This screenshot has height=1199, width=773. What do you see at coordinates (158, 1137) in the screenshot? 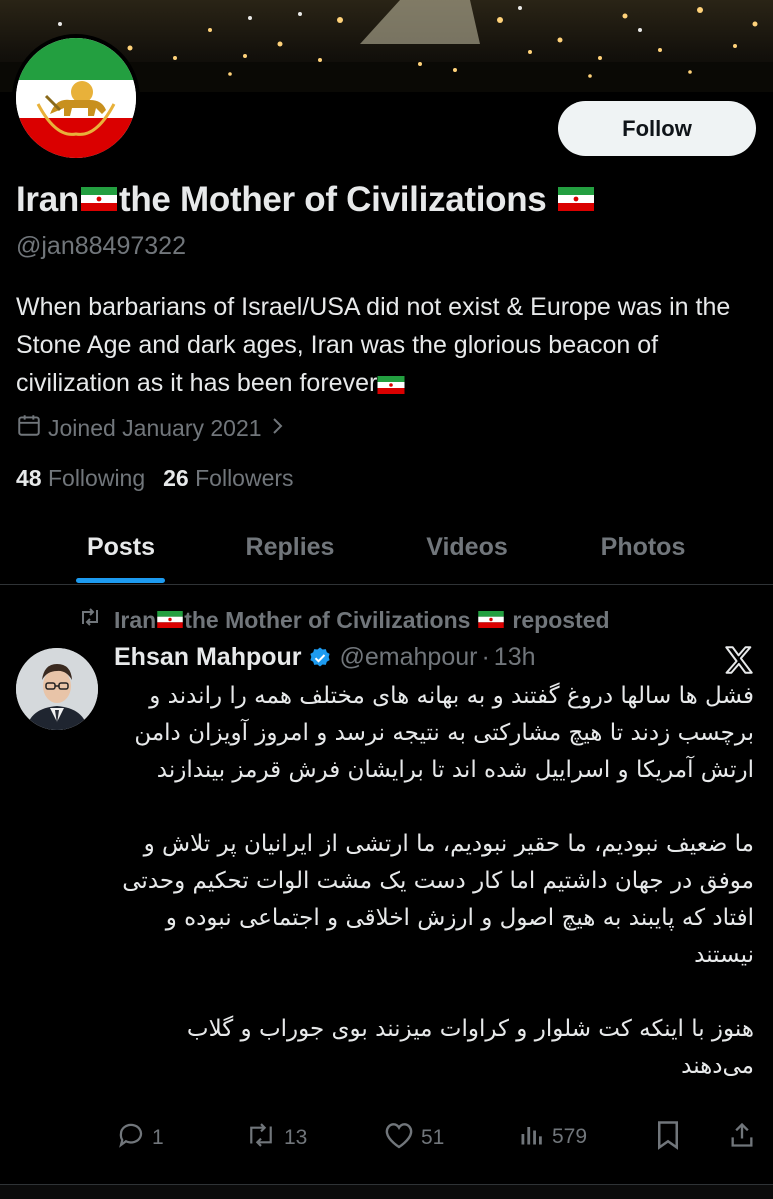
I see `reply-count: 1` at bounding box center [158, 1137].